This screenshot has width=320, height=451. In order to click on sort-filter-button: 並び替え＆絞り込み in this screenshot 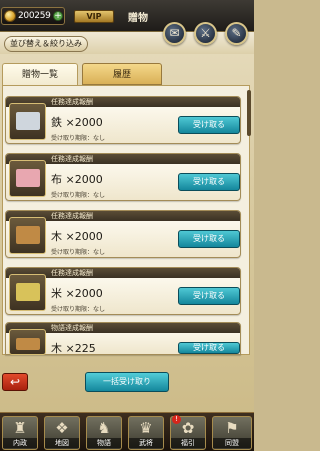, I will do `click(46, 44)`.